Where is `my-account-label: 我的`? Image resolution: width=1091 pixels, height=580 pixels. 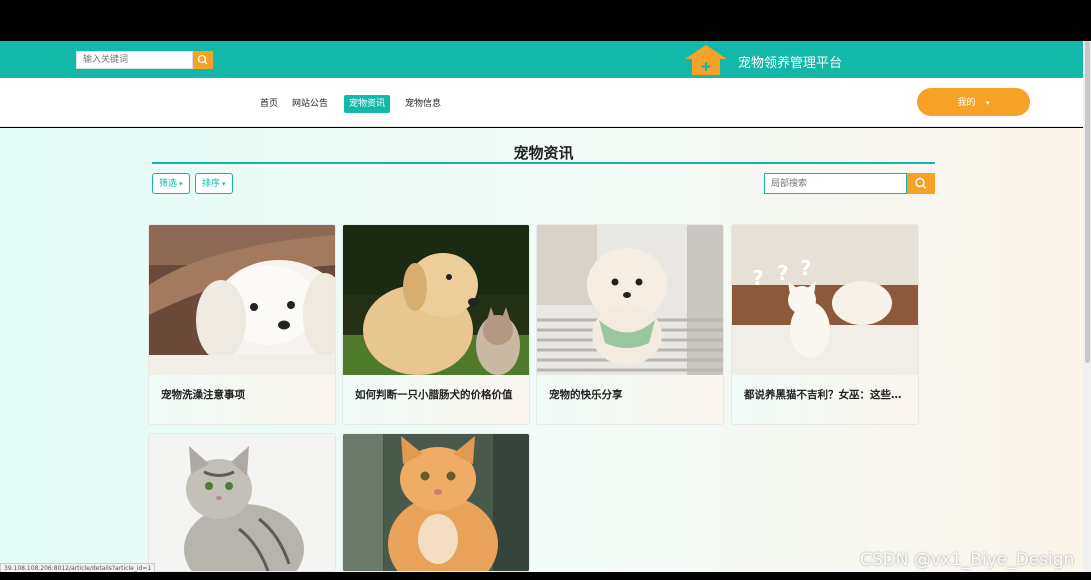
my-account-label: 我的 is located at coordinates (966, 102).